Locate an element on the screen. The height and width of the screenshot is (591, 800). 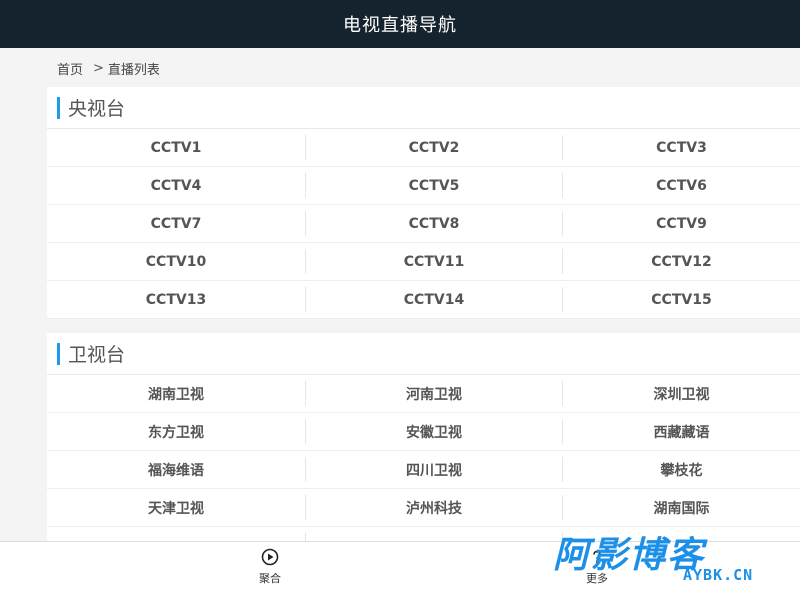
channel-link-anhui: 安徽卫视 is located at coordinates (434, 432).